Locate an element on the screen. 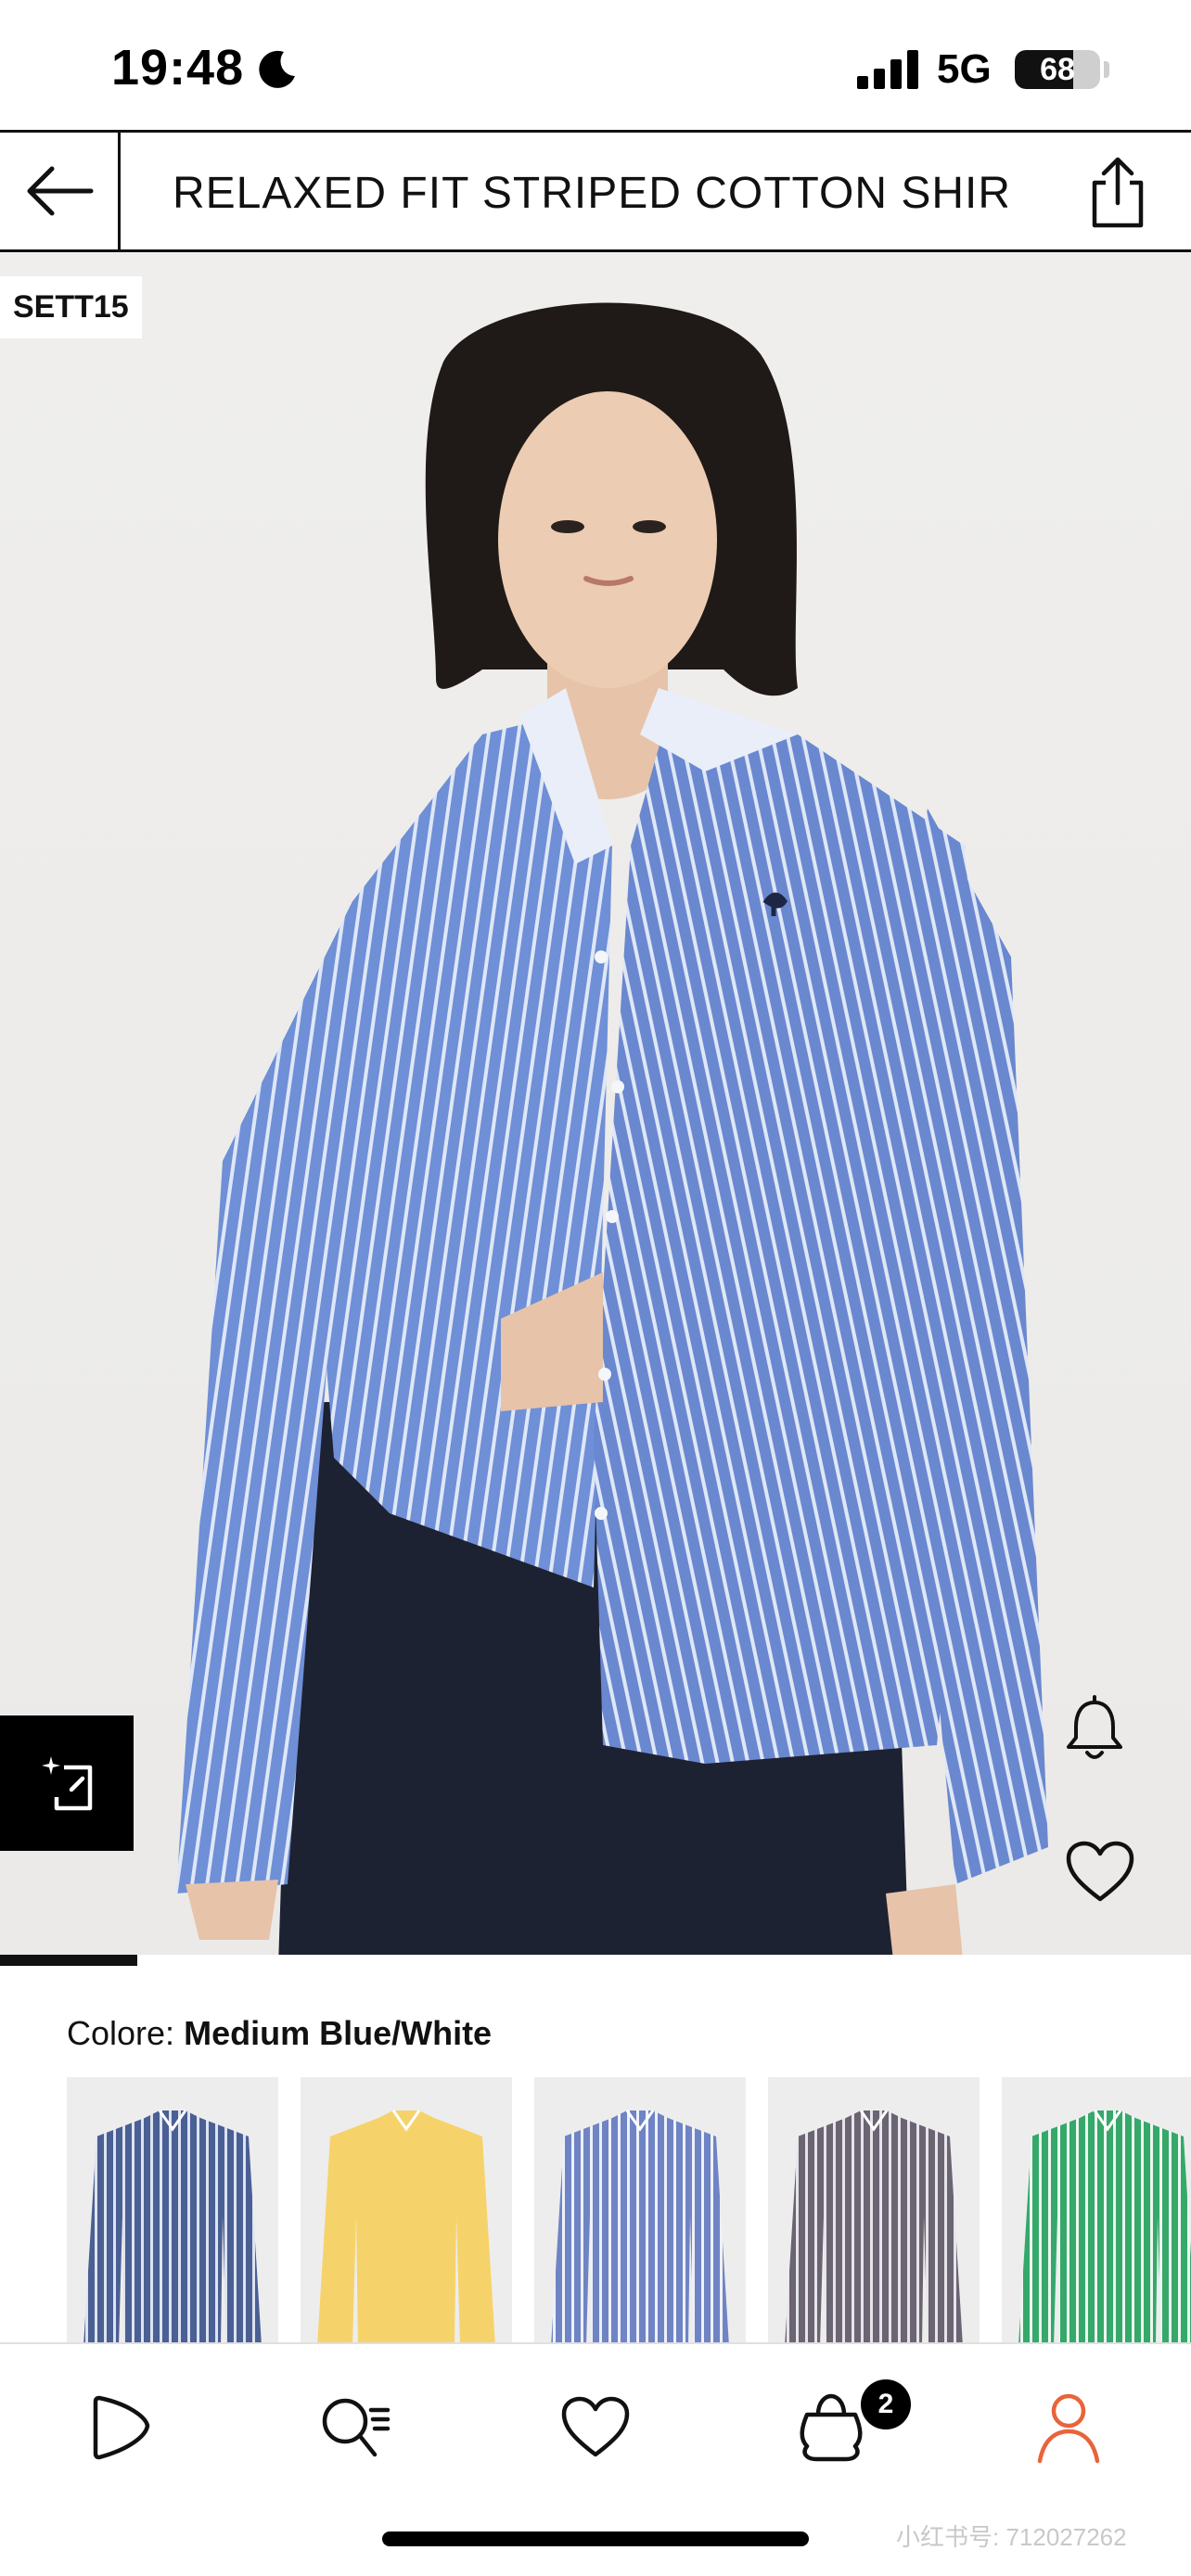 The width and height of the screenshot is (1191, 2576). battery-indicator: 68 is located at coordinates (1058, 69).